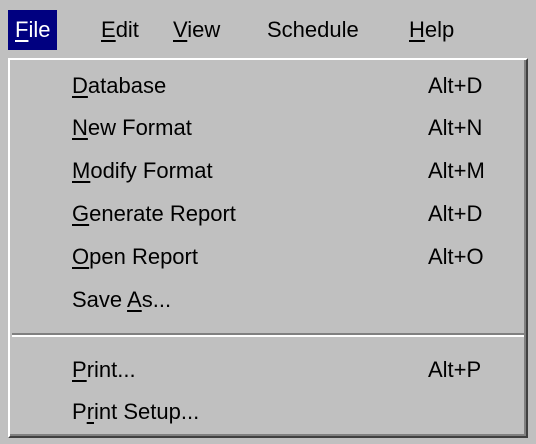 The height and width of the screenshot is (444, 536). I want to click on menu-item-label: Open Report, so click(135, 257).